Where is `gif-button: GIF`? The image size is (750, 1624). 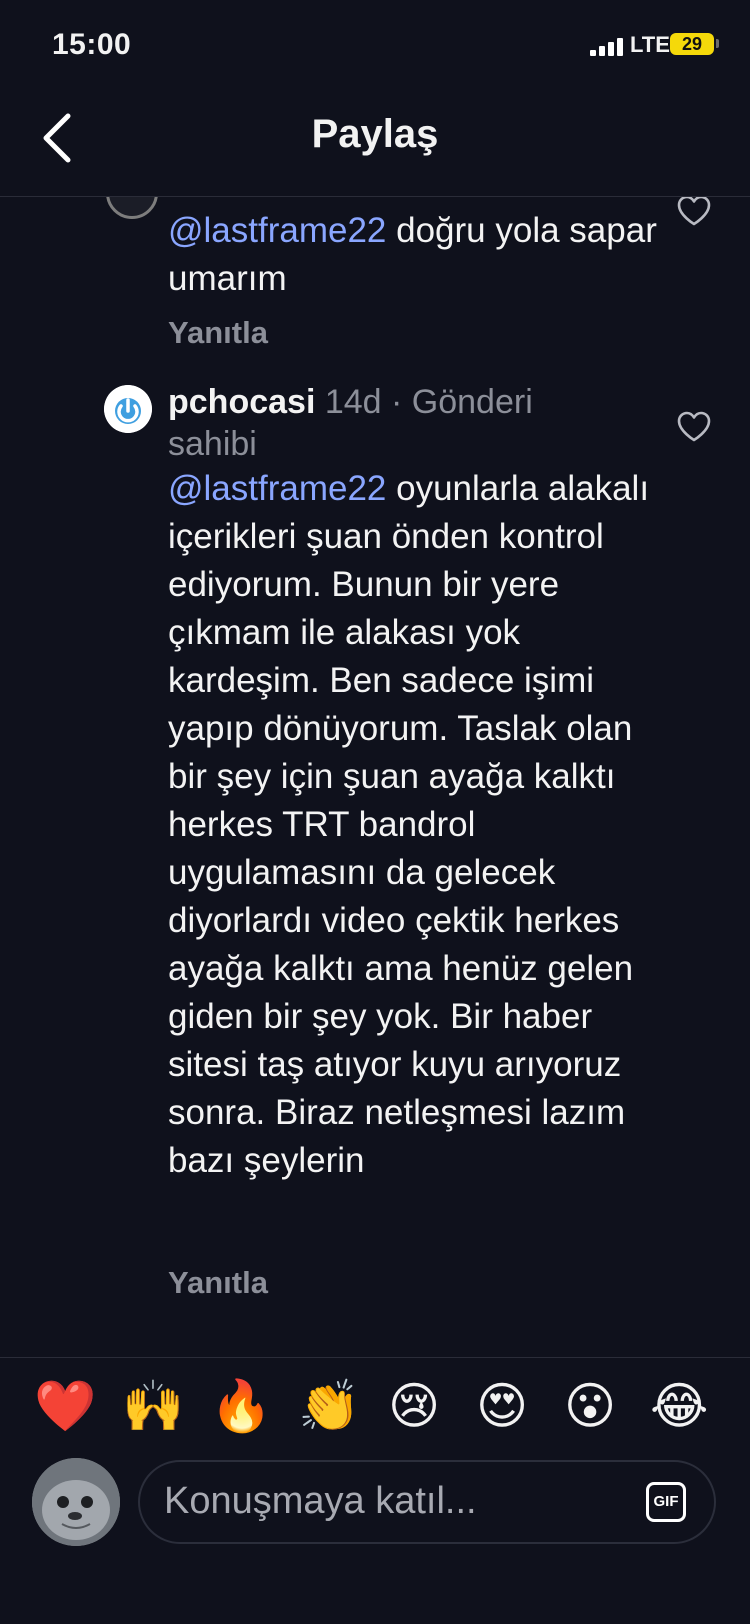 gif-button: GIF is located at coordinates (666, 1502).